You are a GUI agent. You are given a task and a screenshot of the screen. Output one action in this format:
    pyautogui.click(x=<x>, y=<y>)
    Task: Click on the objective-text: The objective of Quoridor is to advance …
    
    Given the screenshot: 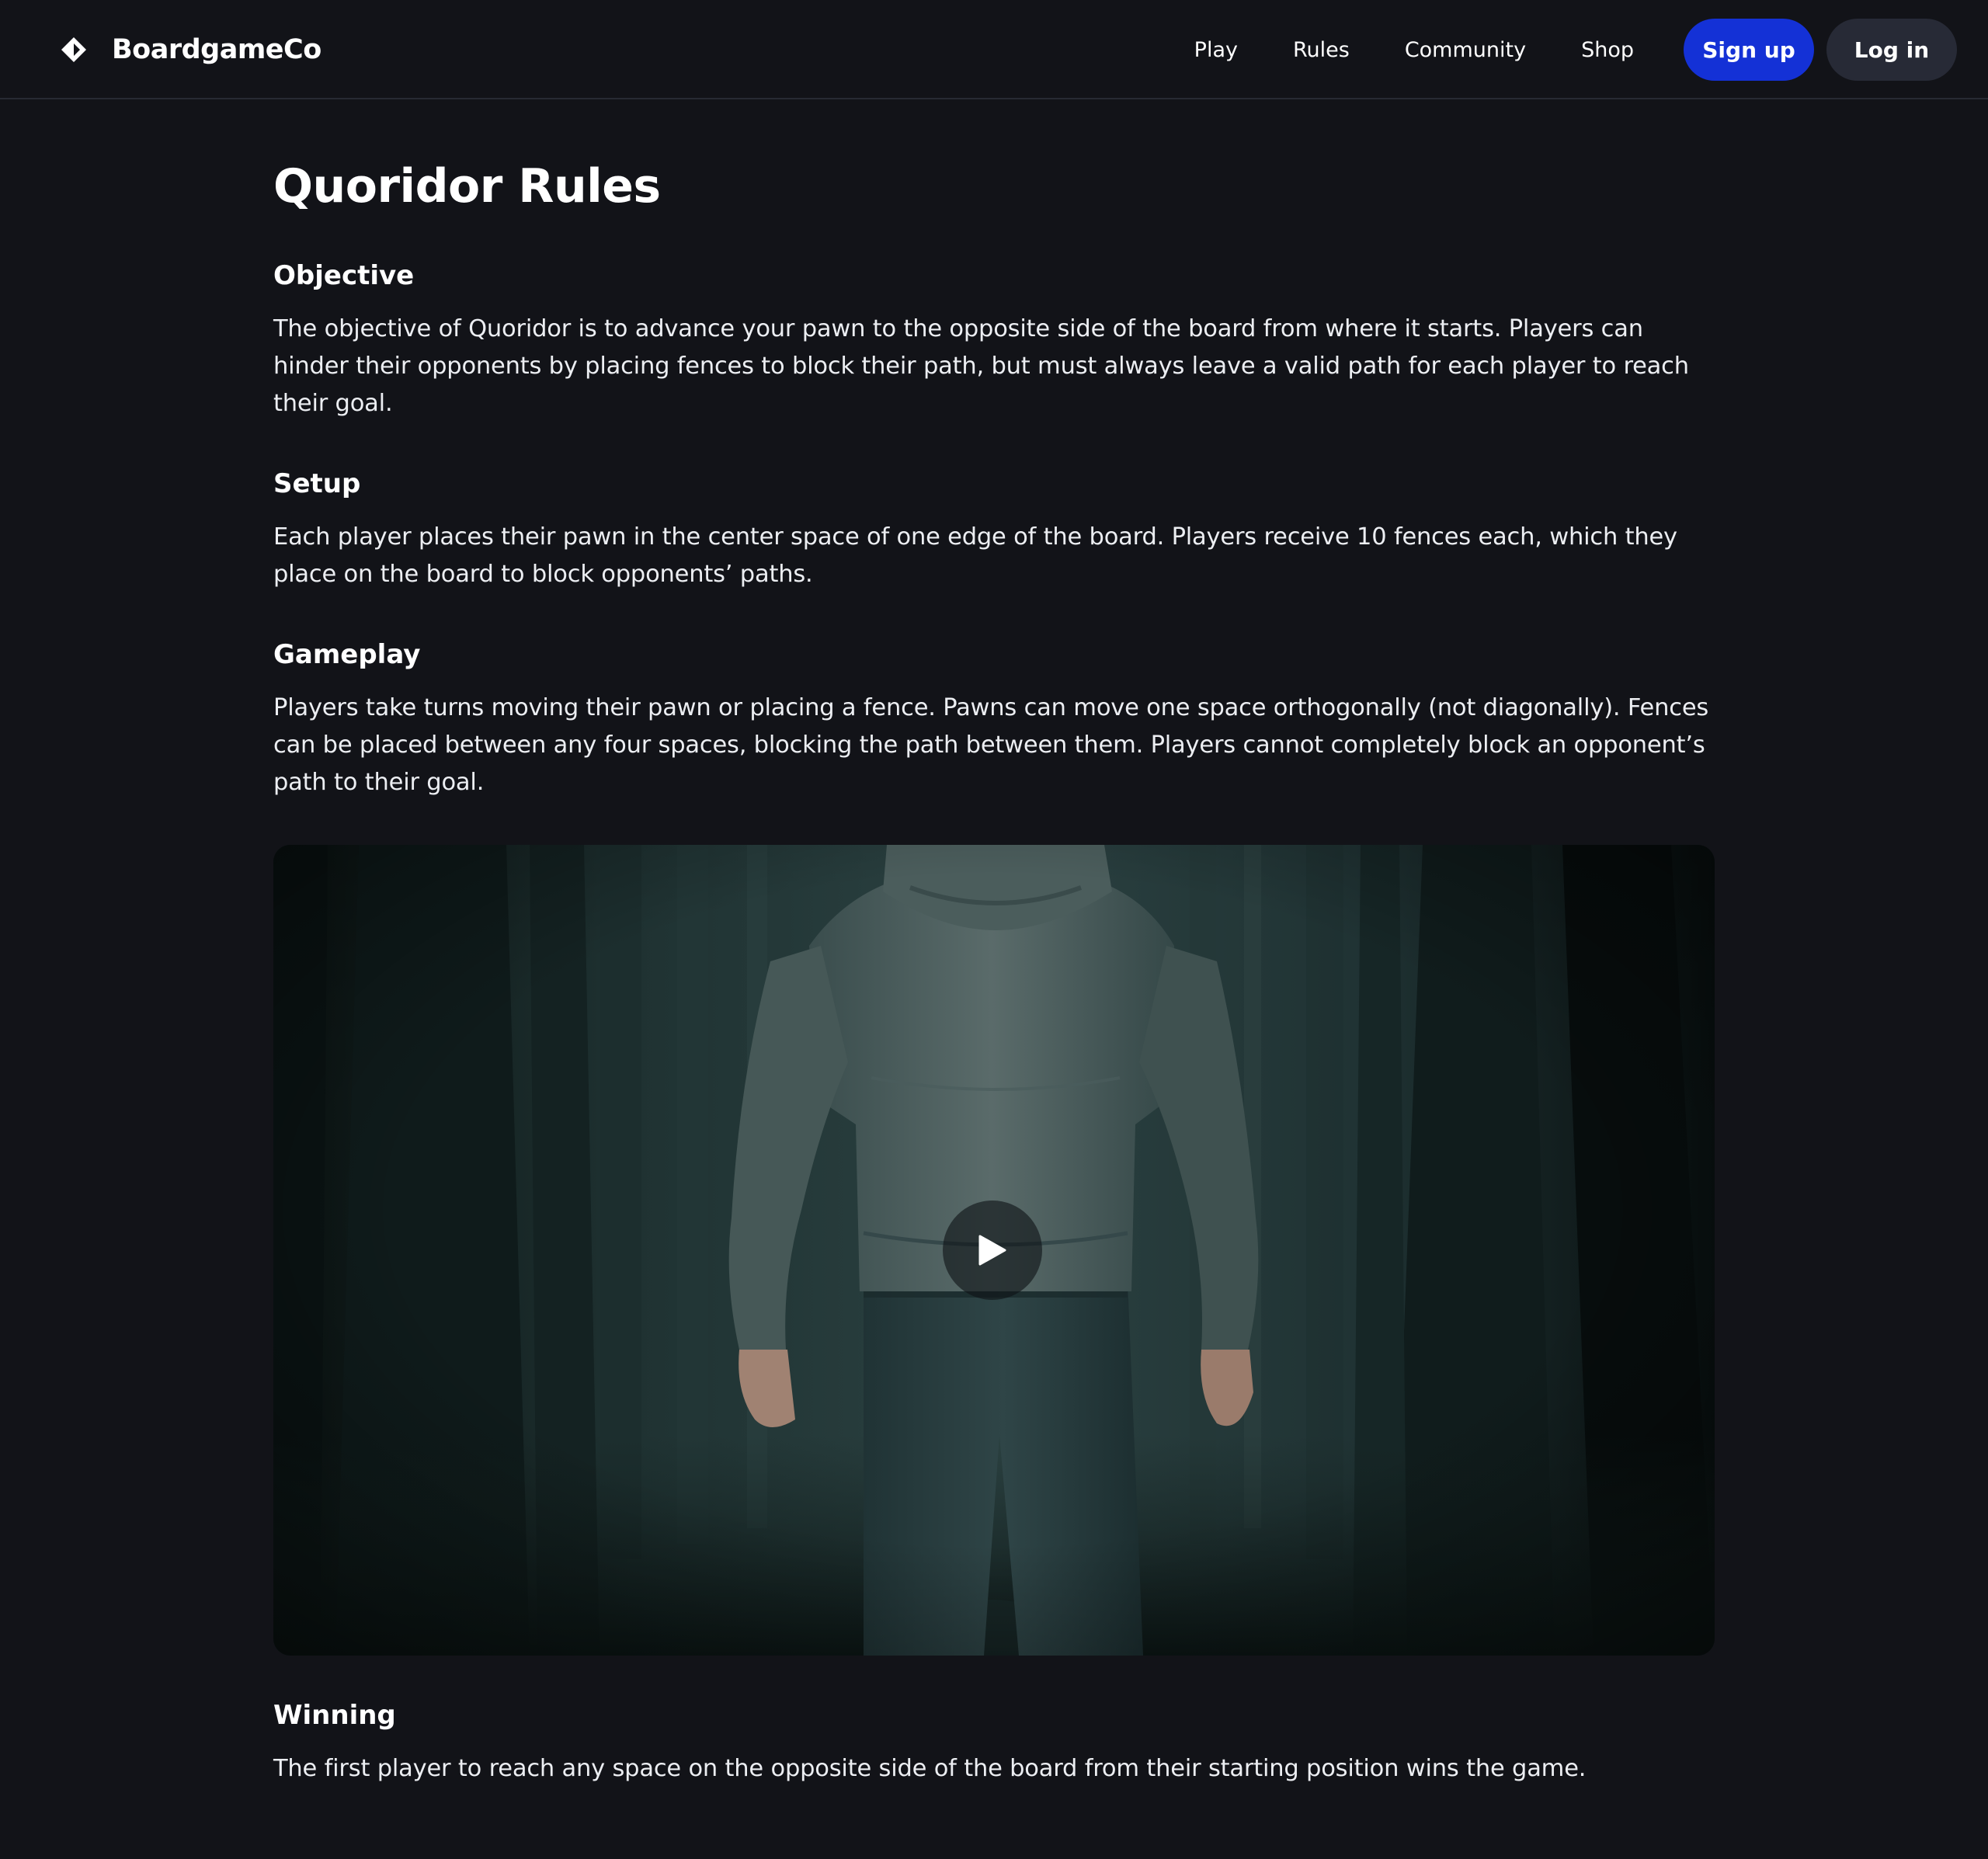 What is the action you would take?
    pyautogui.click(x=981, y=366)
    